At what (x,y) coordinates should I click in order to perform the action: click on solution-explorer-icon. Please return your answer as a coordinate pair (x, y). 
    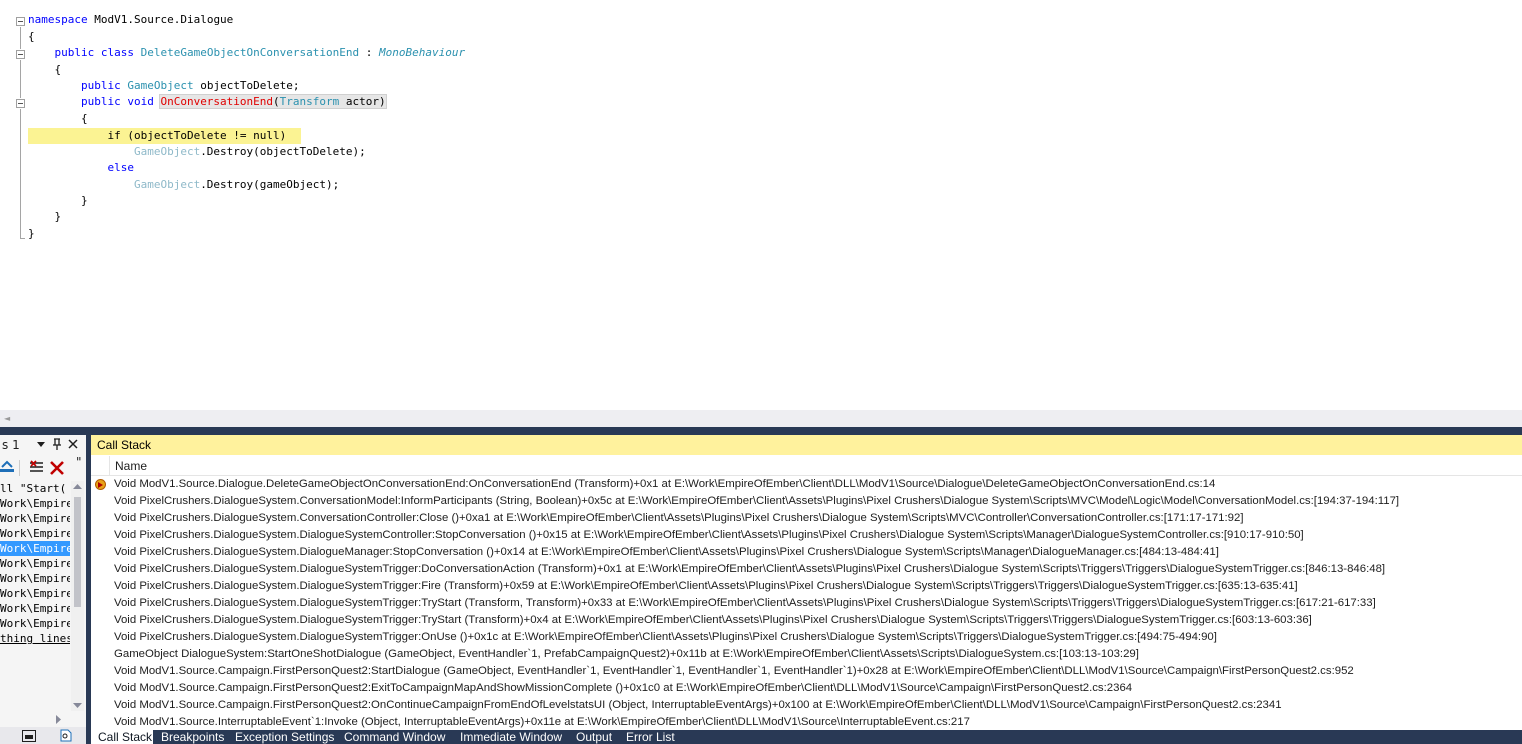
    Looking at the image, I should click on (29, 736).